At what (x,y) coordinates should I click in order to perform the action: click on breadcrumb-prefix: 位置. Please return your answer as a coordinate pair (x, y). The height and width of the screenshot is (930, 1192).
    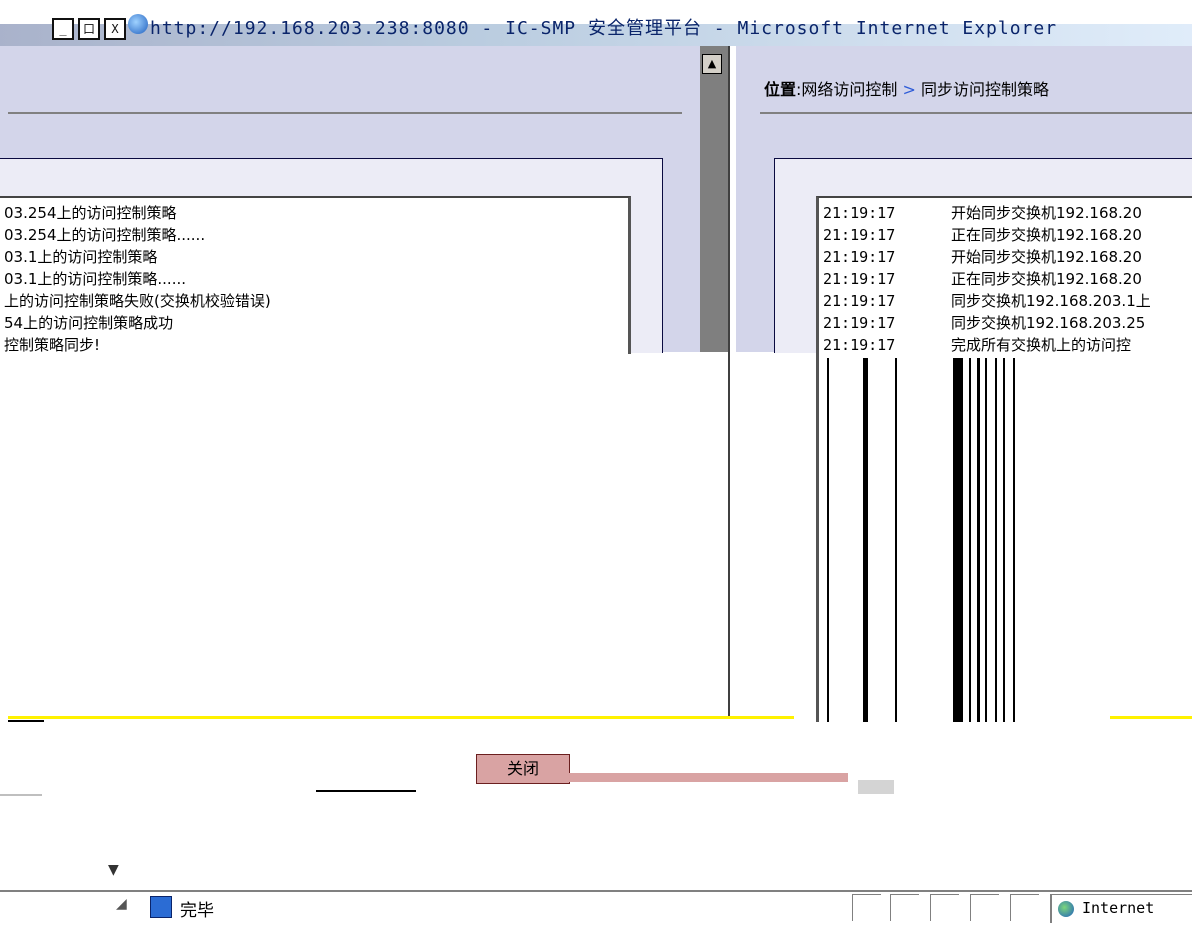
    Looking at the image, I should click on (780, 89).